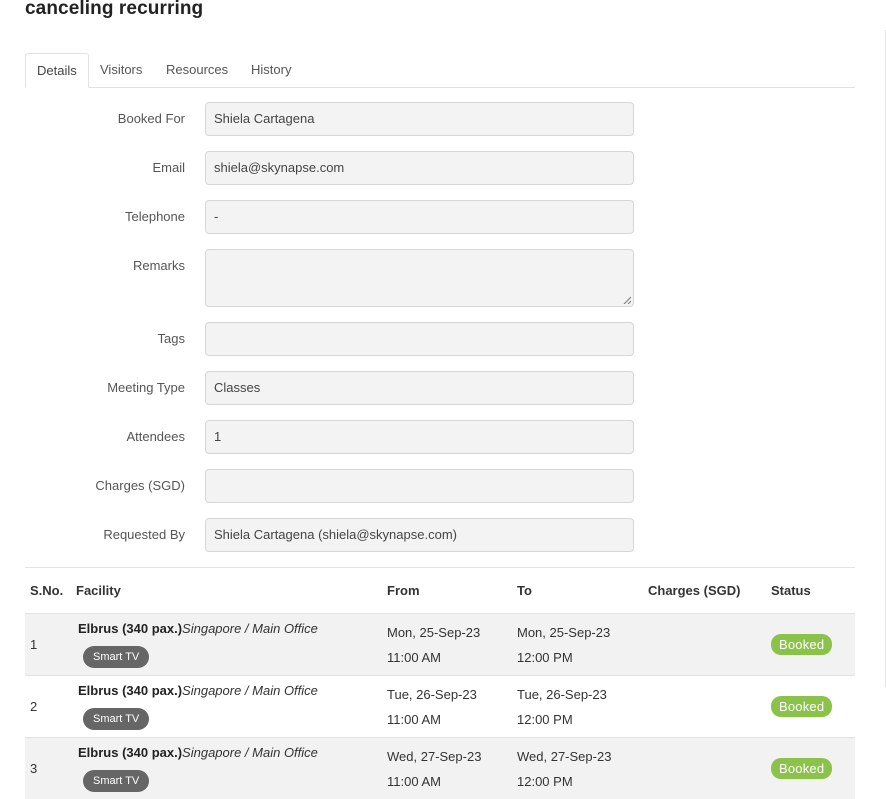 The height and width of the screenshot is (799, 886). Describe the element at coordinates (440, 567) in the screenshot. I see `table-divider` at that location.